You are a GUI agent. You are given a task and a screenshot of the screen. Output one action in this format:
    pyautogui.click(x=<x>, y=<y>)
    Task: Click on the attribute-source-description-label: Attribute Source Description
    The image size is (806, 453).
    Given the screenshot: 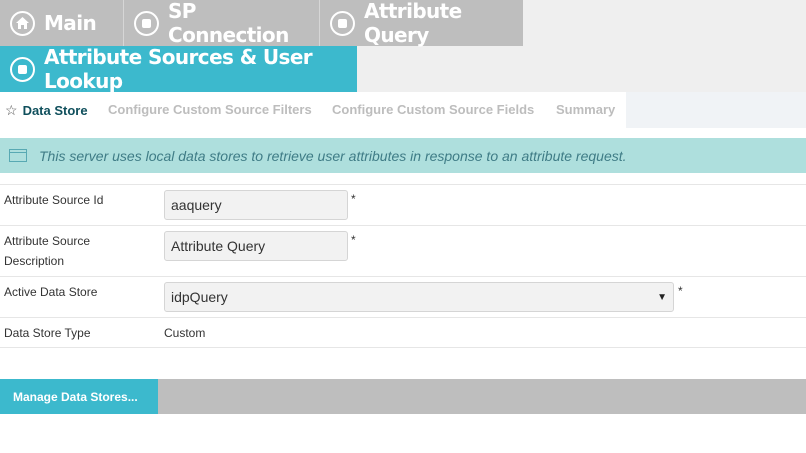 What is the action you would take?
    pyautogui.click(x=47, y=251)
    